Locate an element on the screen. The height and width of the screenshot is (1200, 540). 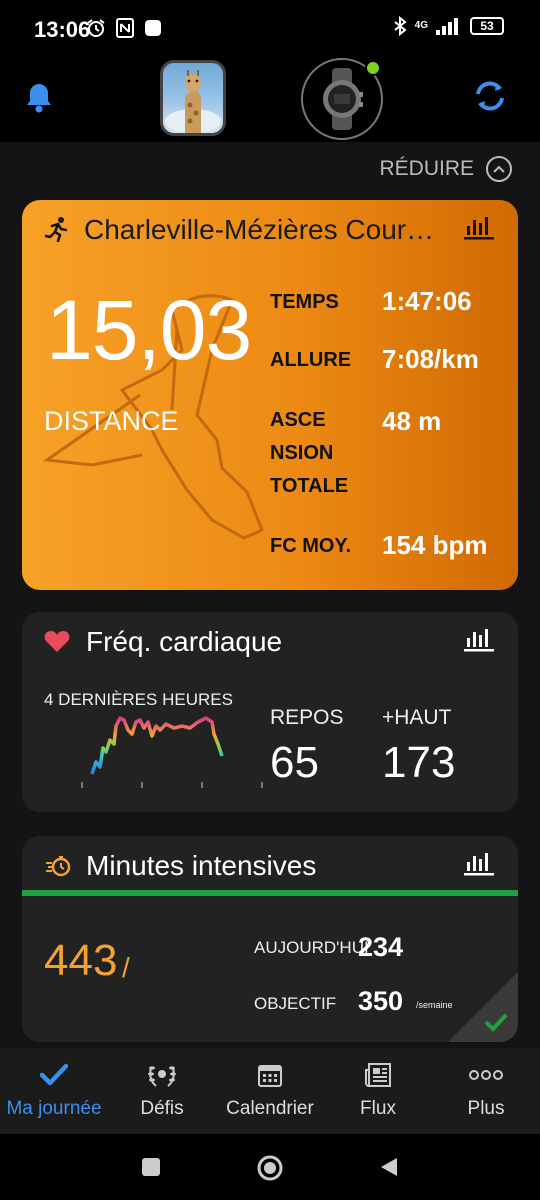
app-notification-icon is located at coordinates (153, 28).